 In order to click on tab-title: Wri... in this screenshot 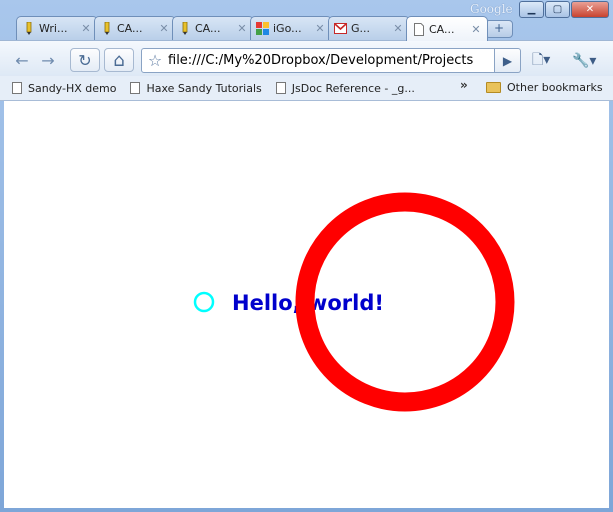, I will do `click(53, 28)`.